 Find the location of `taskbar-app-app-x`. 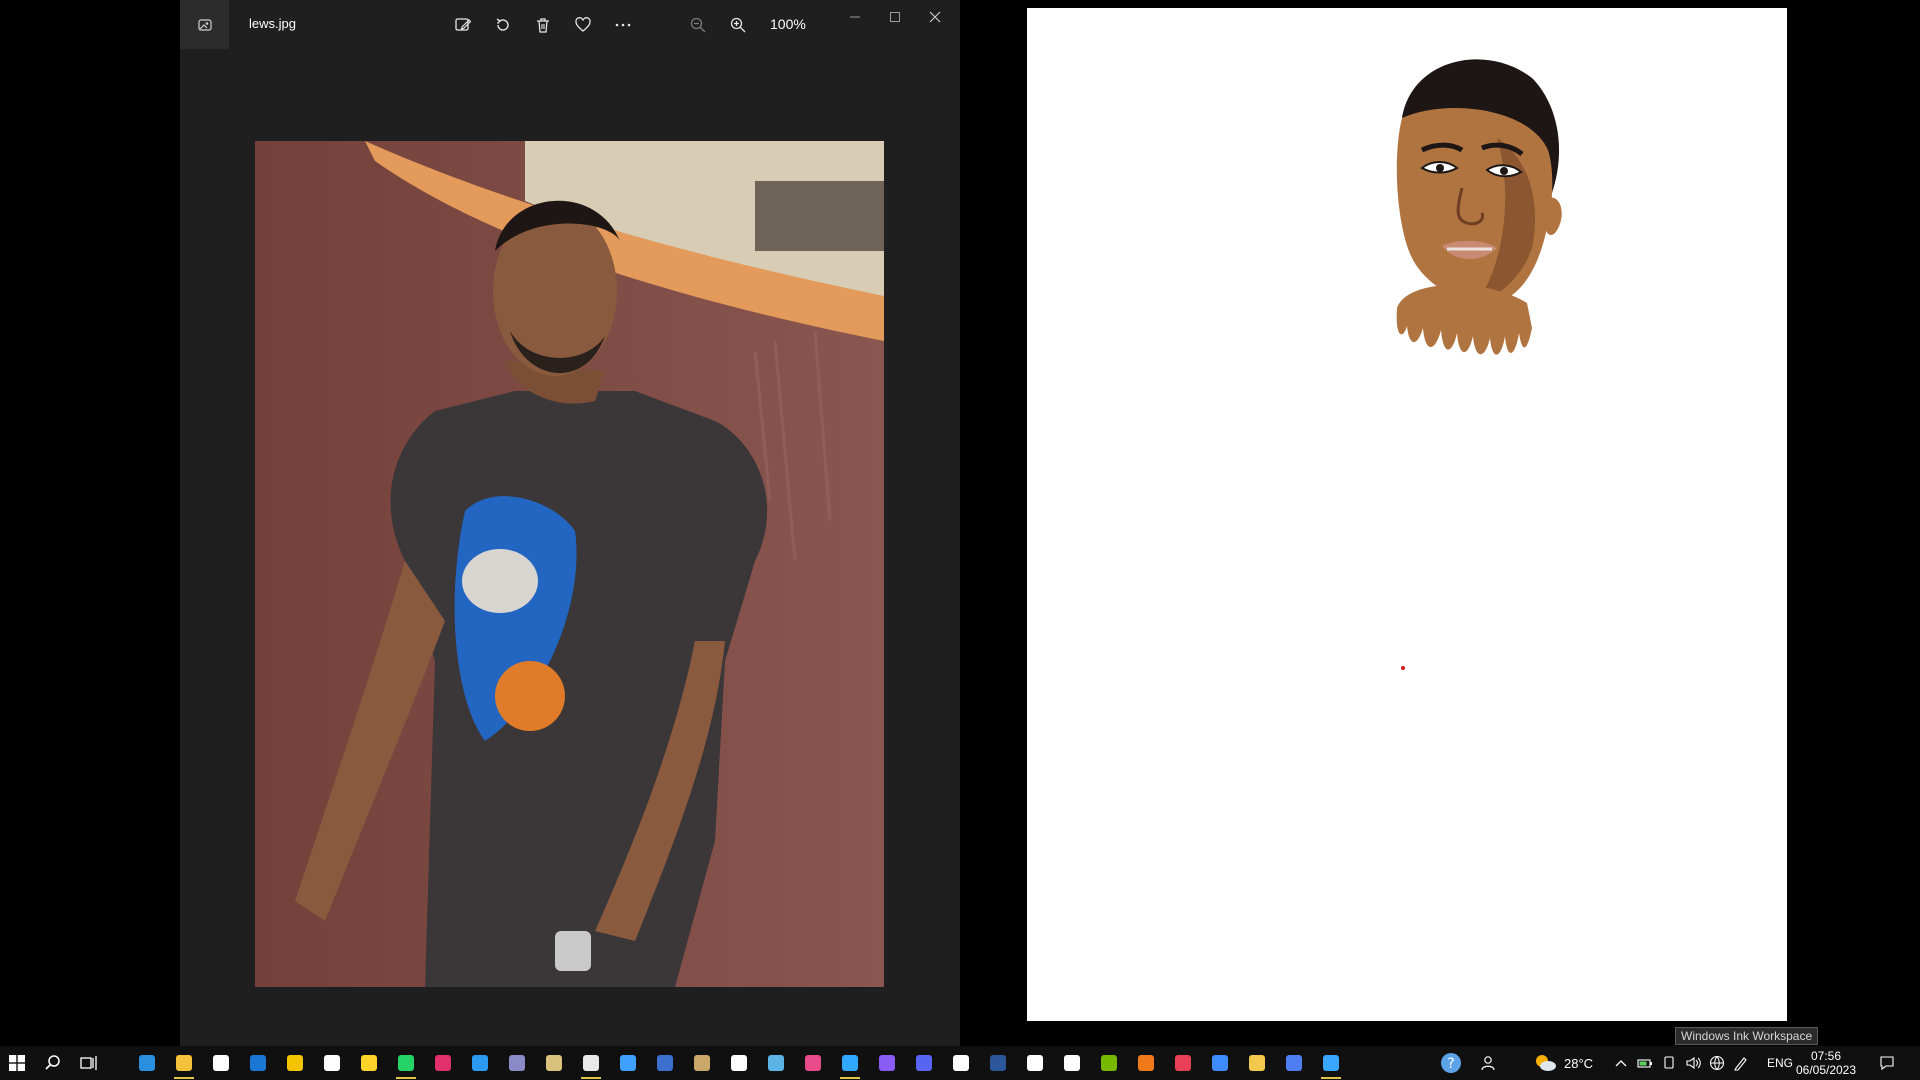

taskbar-app-app-x is located at coordinates (1035, 1063).